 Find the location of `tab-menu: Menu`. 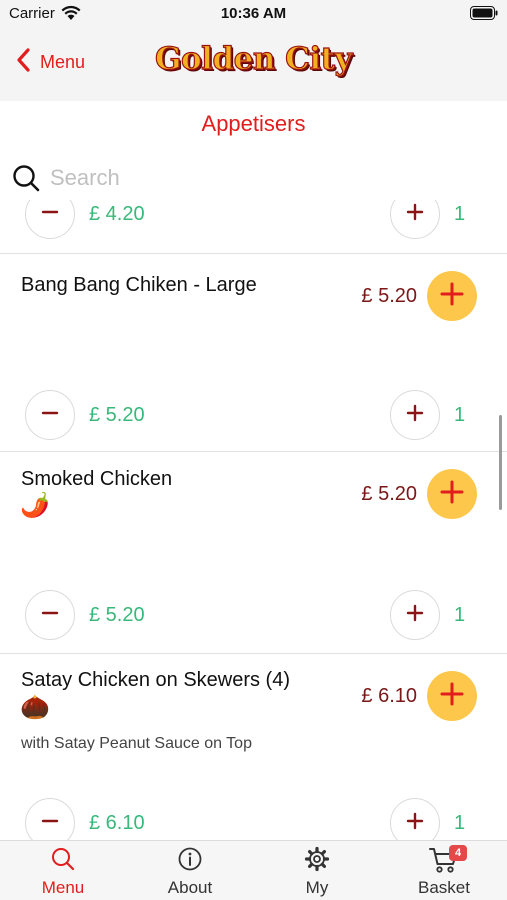

tab-menu: Menu is located at coordinates (63, 870).